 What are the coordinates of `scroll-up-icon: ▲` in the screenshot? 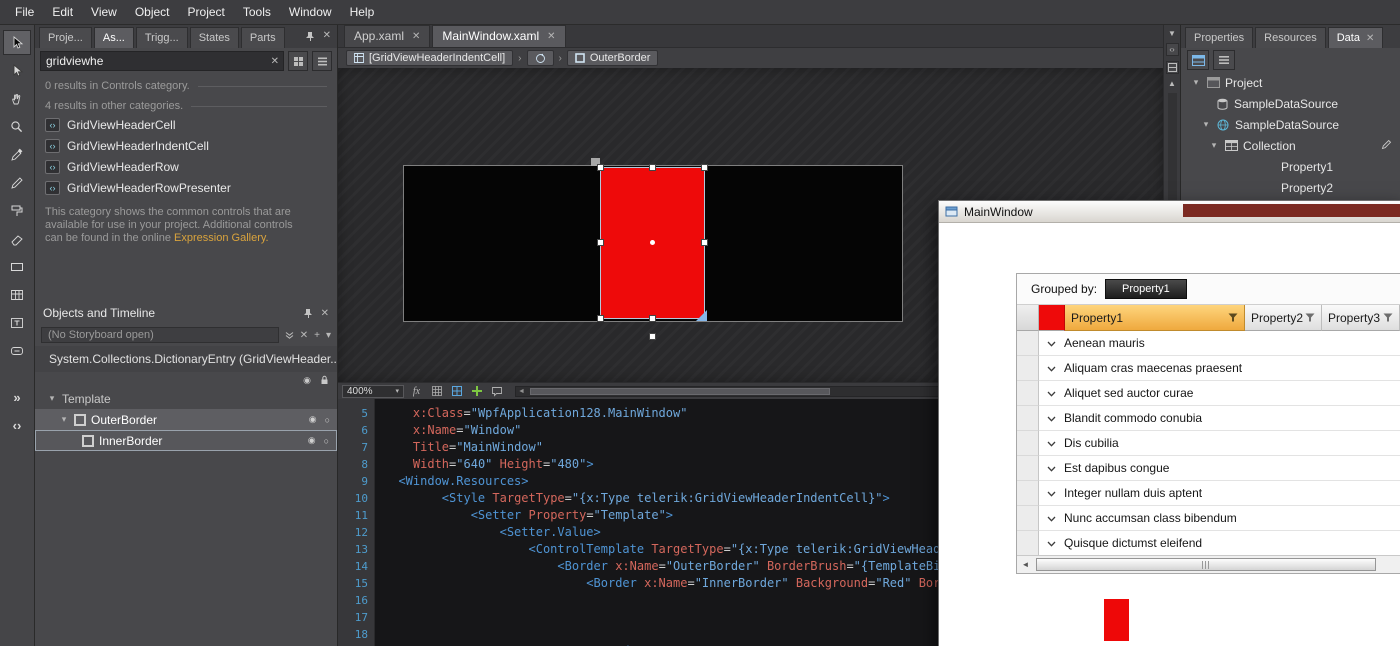 It's located at (1172, 83).